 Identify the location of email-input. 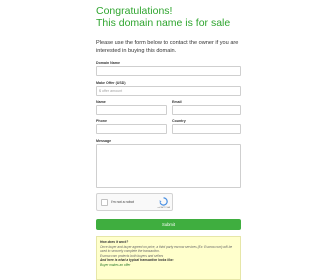
(206, 110).